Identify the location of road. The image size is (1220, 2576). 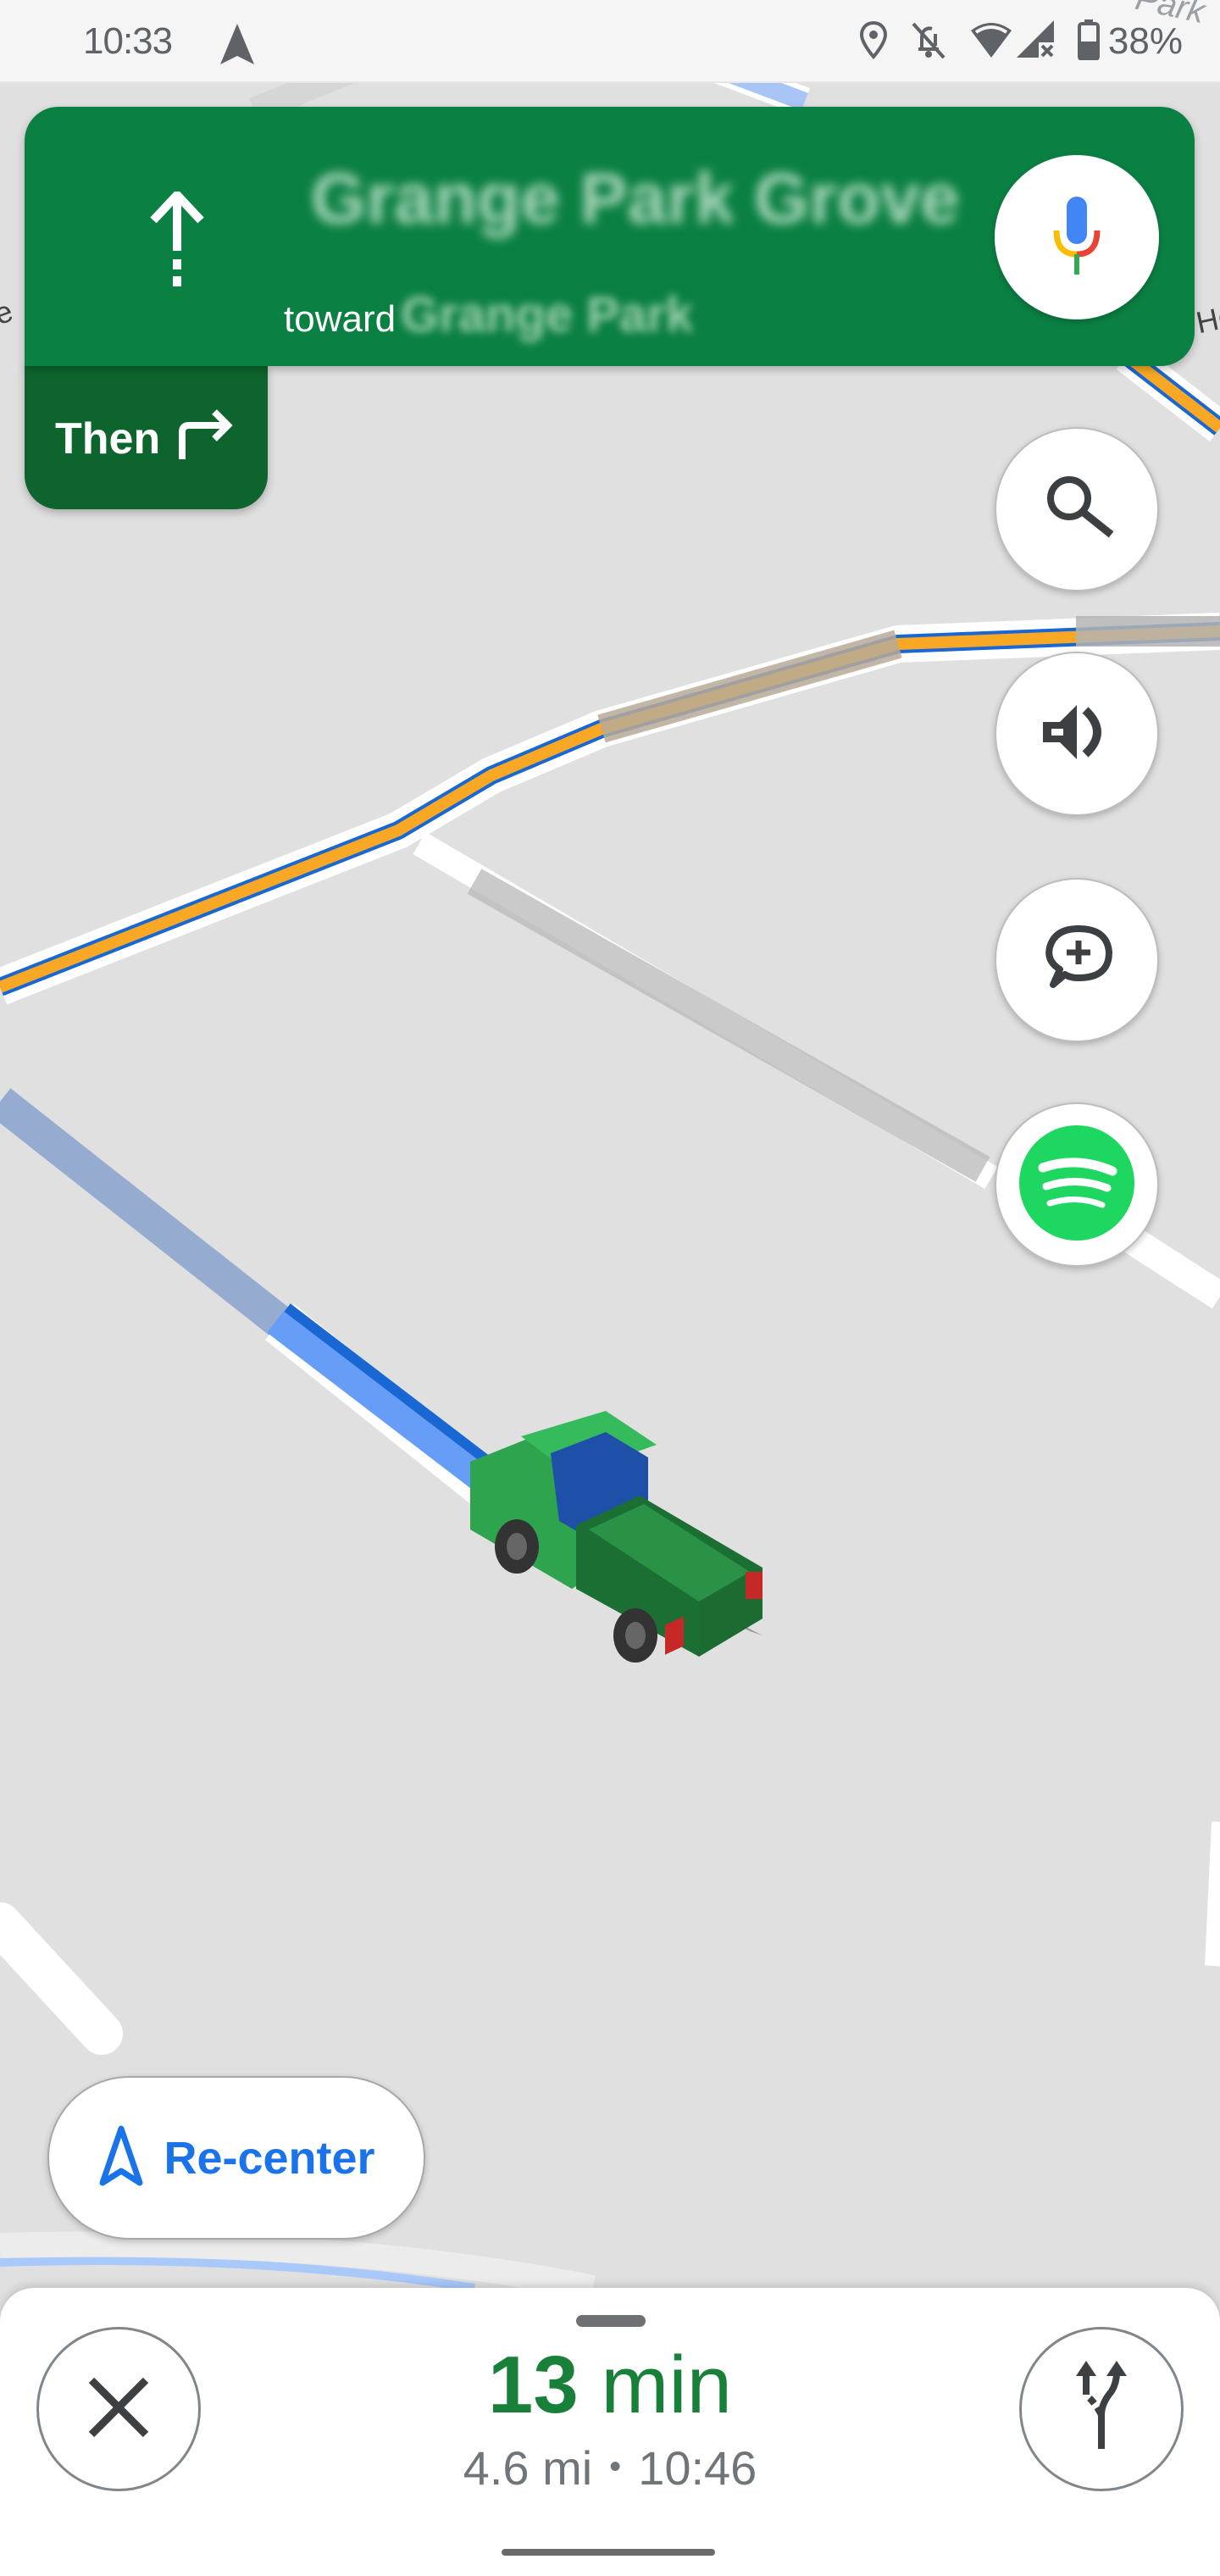
(1212, 1894).